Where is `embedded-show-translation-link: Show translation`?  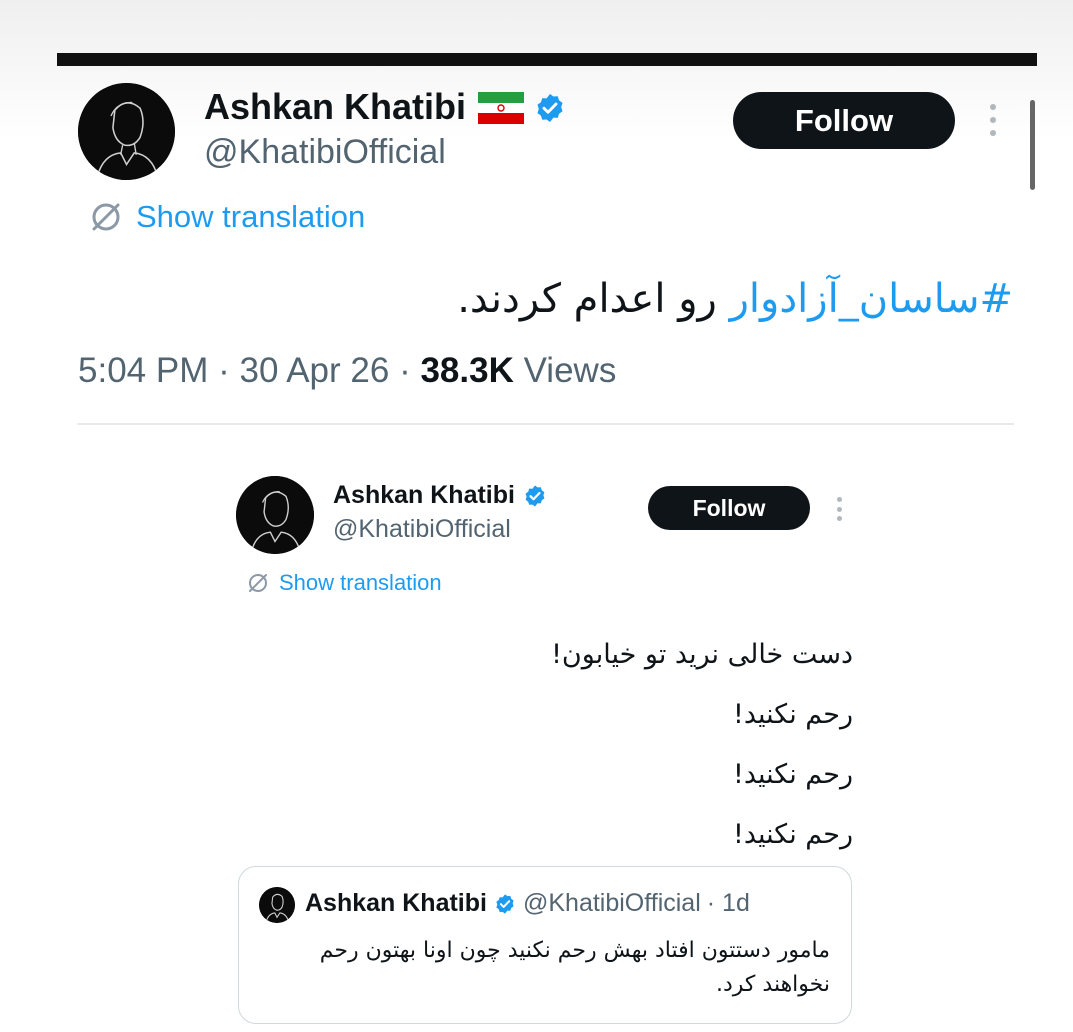 embedded-show-translation-link: Show translation is located at coordinates (344, 583).